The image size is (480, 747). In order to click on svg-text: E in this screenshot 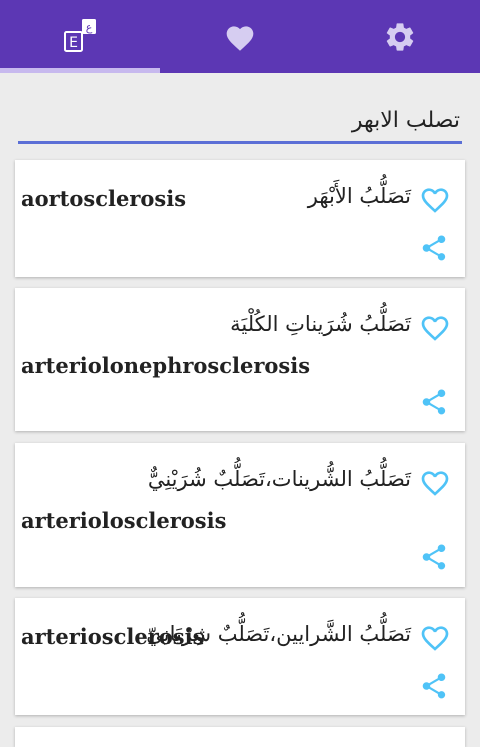, I will do `click(73, 43)`.